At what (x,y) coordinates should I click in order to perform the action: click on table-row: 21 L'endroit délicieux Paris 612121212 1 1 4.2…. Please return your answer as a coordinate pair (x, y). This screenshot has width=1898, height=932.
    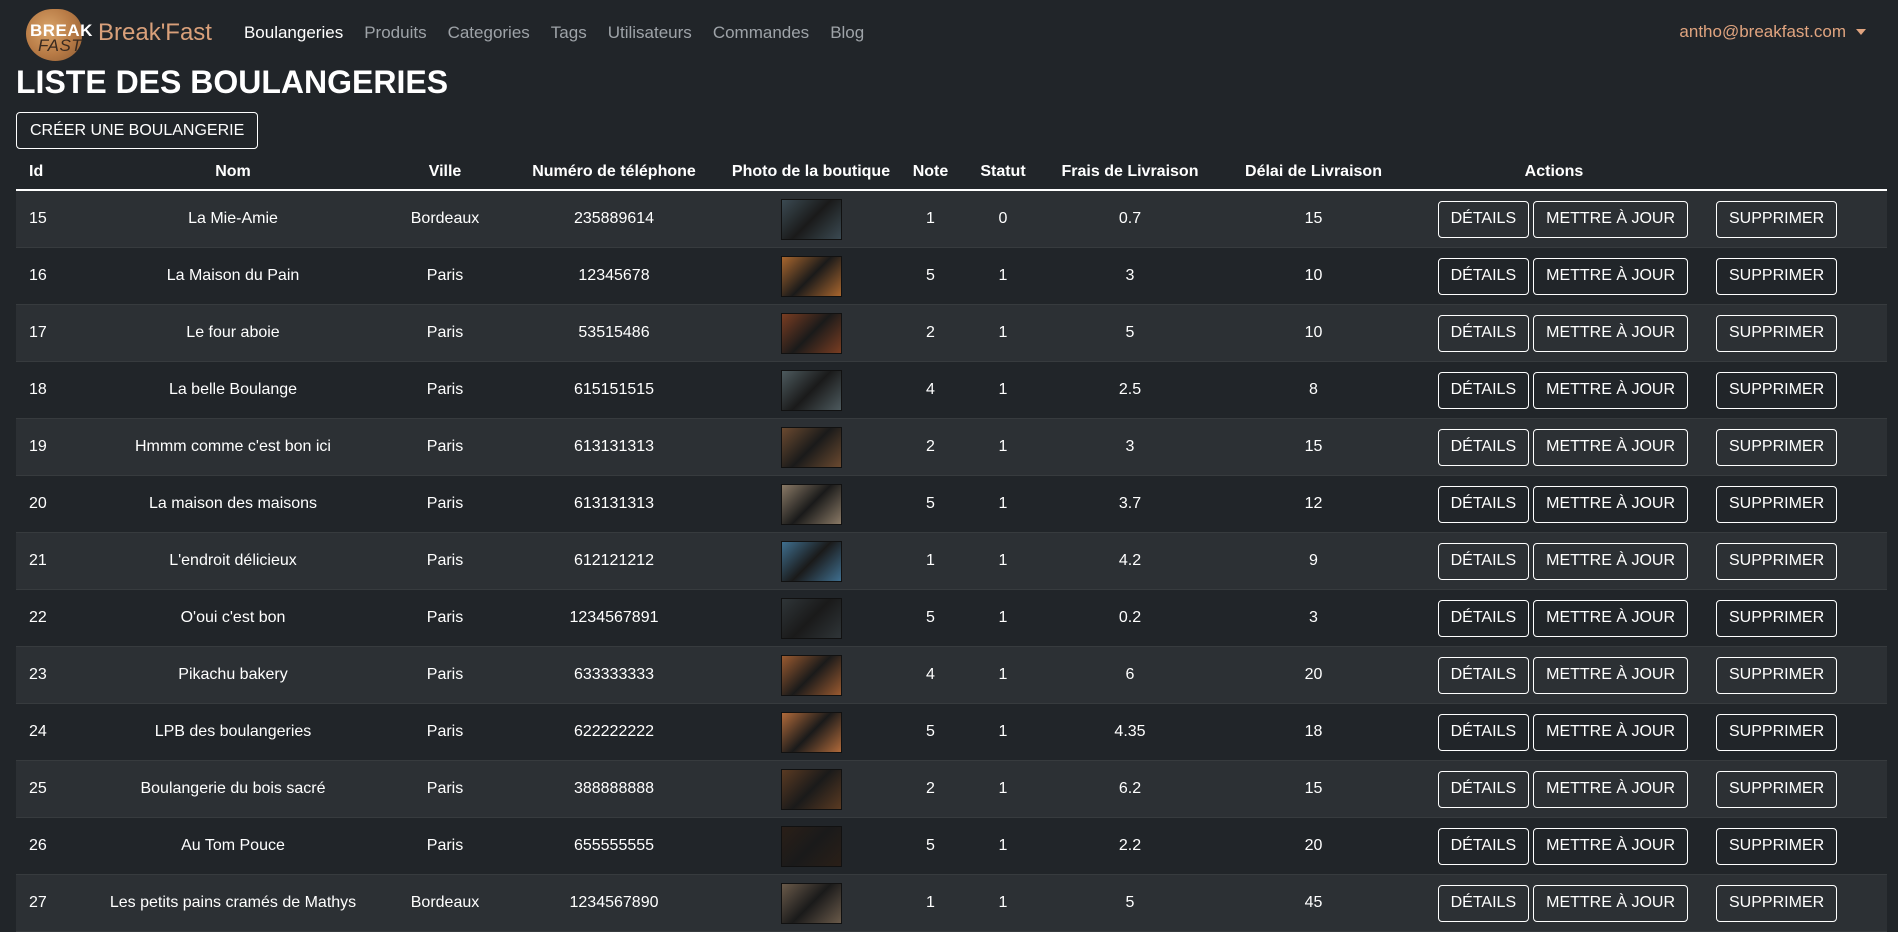
    Looking at the image, I should click on (951, 561).